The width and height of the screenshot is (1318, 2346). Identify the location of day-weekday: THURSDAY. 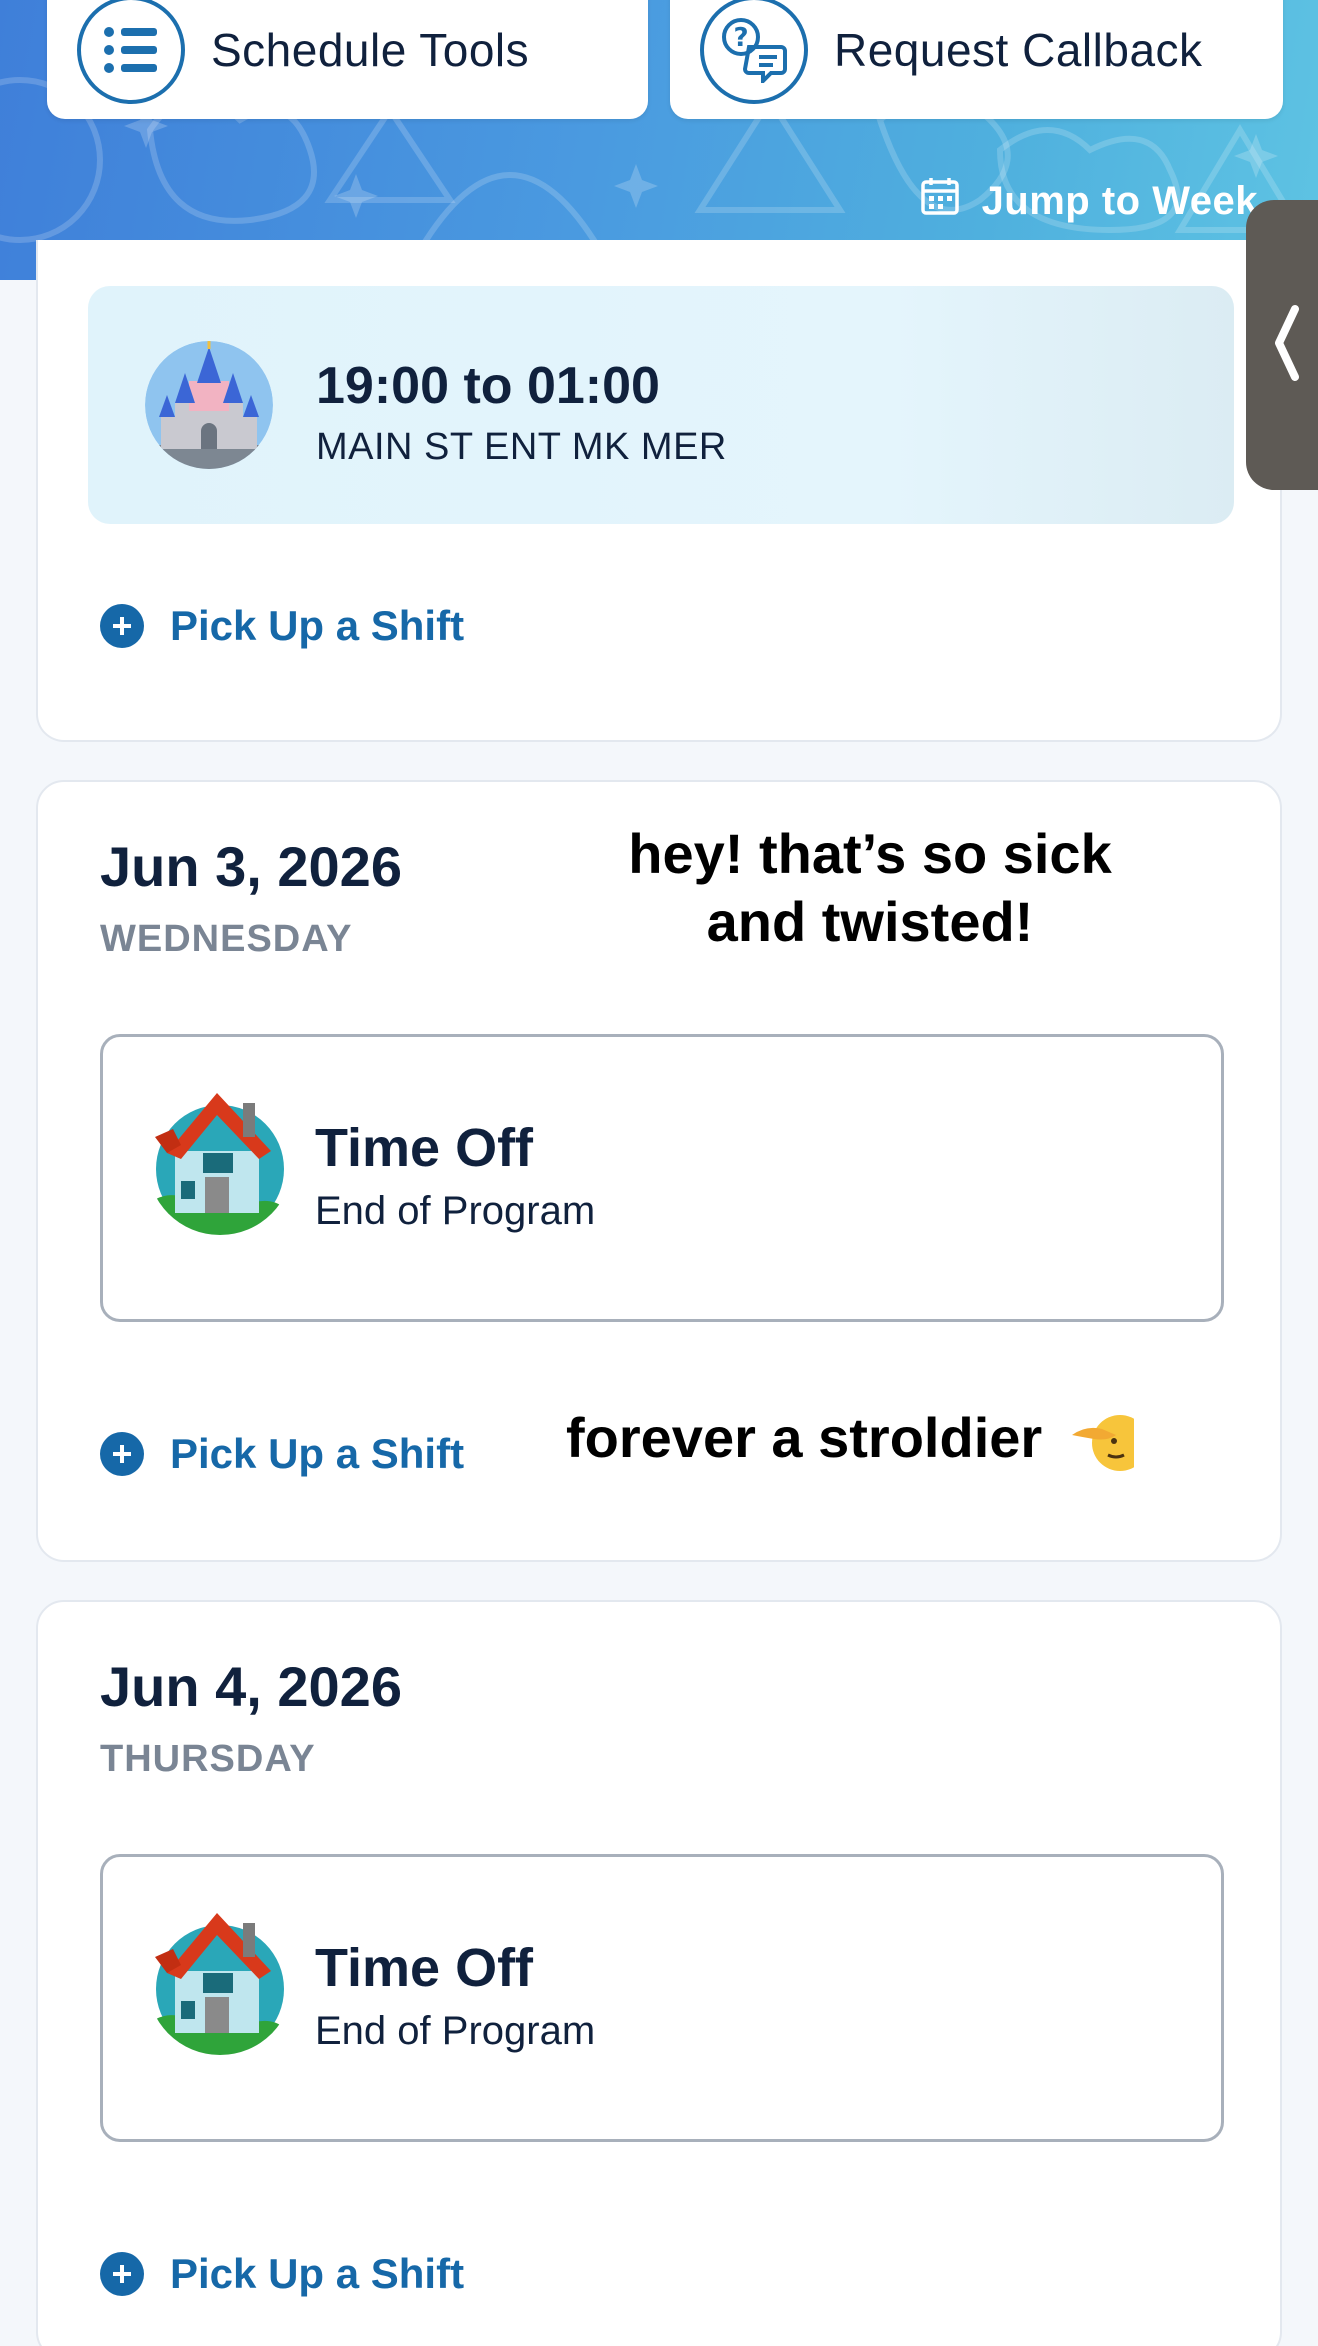
(208, 1759).